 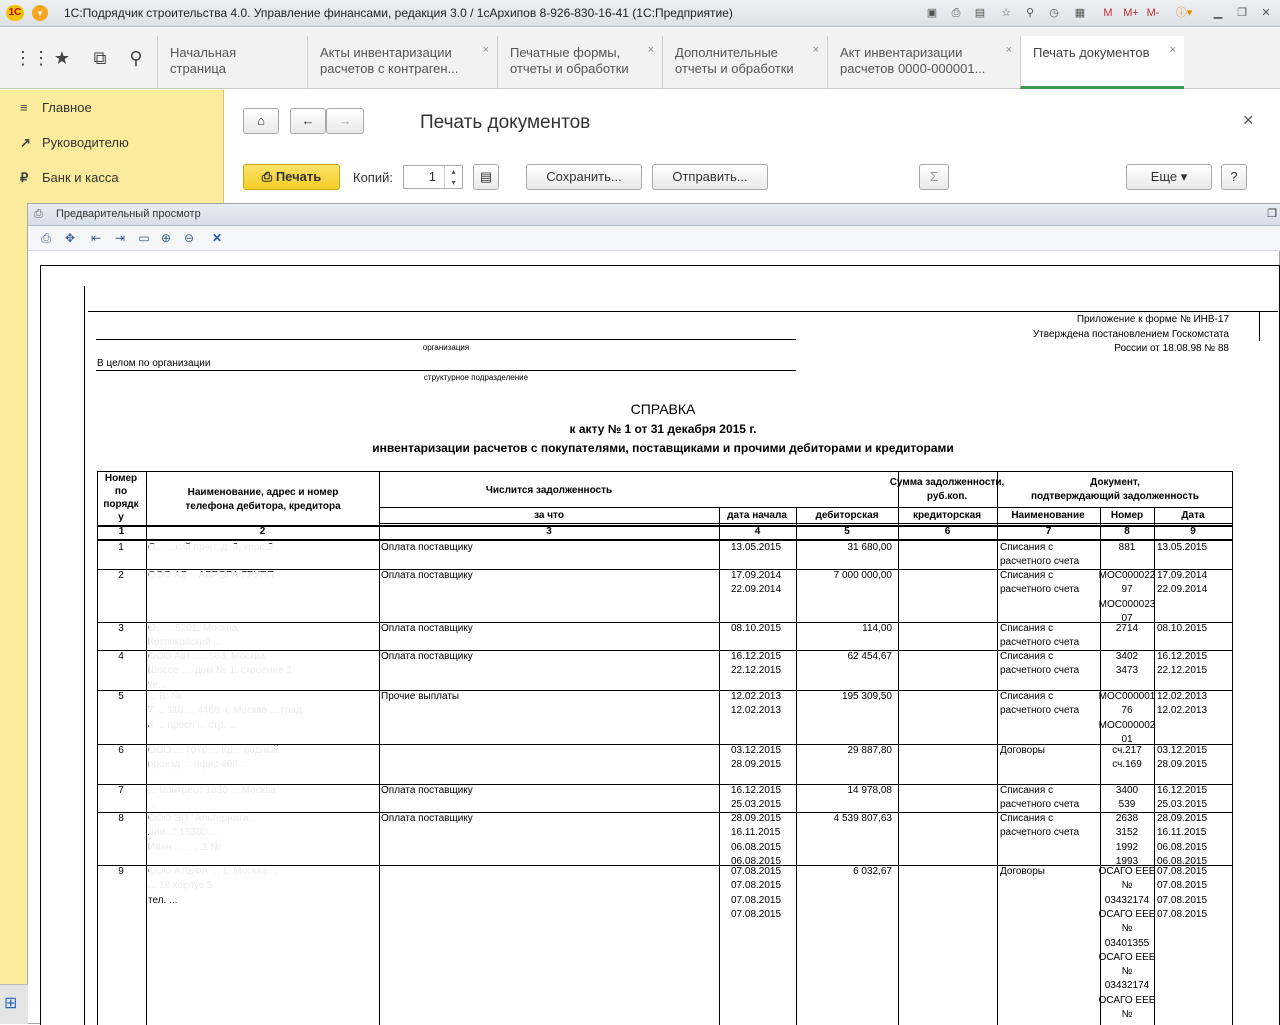 I want to click on row-debit: 29 887,80, so click(x=870, y=750).